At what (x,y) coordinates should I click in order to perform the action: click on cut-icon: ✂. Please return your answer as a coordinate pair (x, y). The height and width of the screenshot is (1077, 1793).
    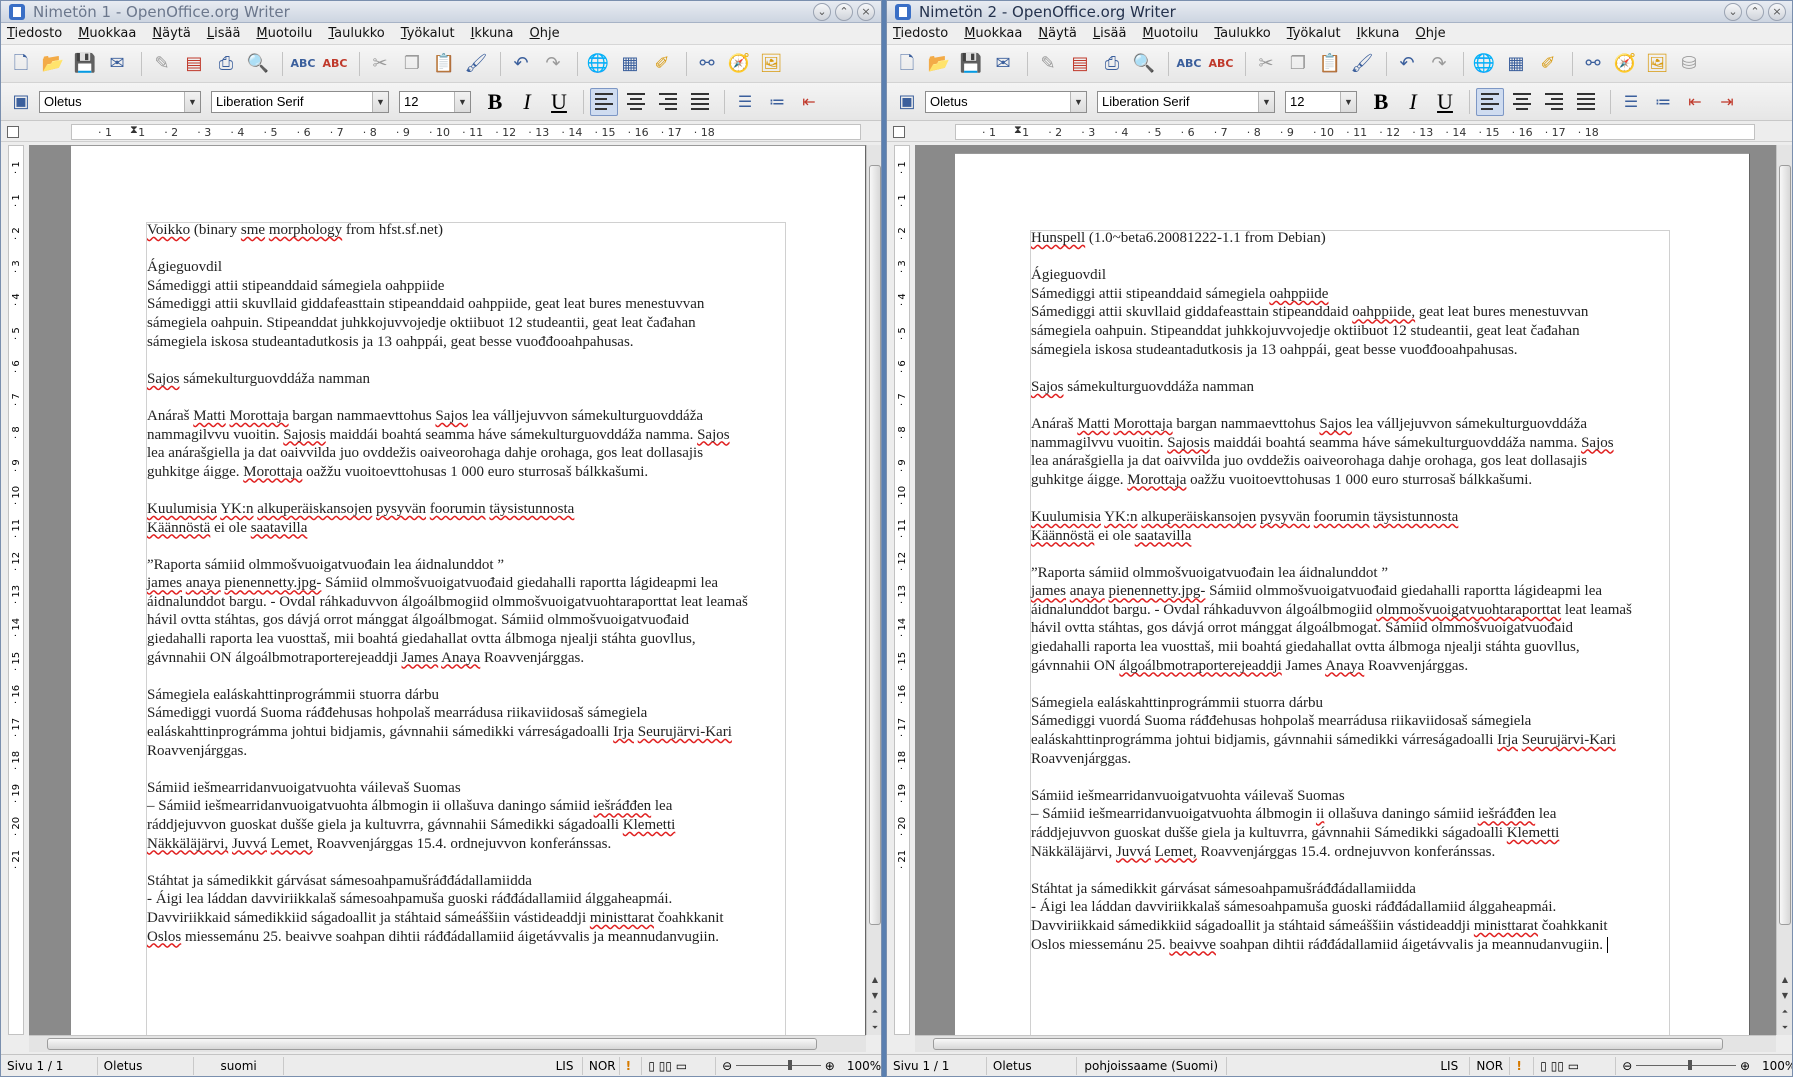
    Looking at the image, I should click on (1266, 64).